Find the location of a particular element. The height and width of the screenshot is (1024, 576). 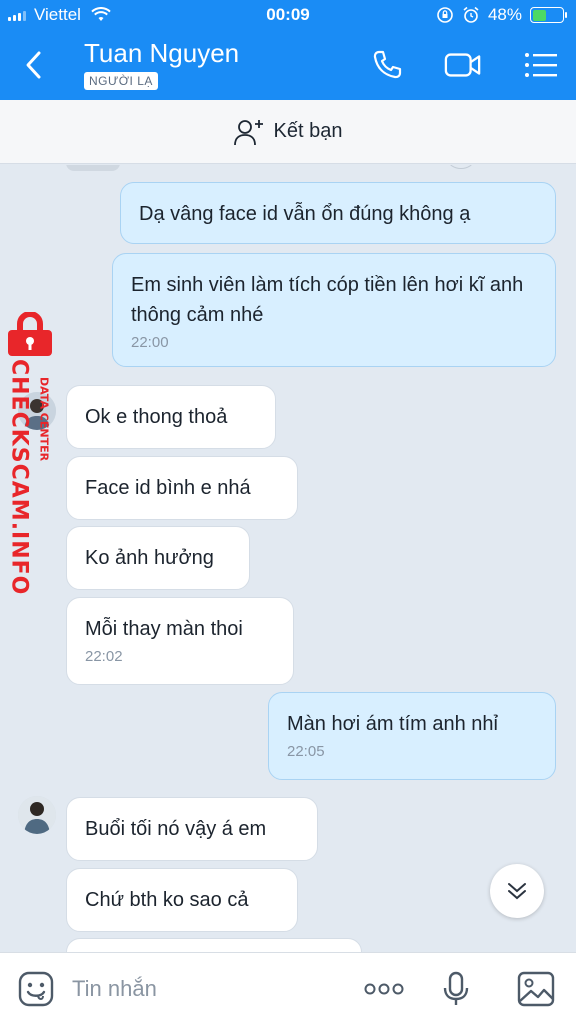

call-button is located at coordinates (387, 65).